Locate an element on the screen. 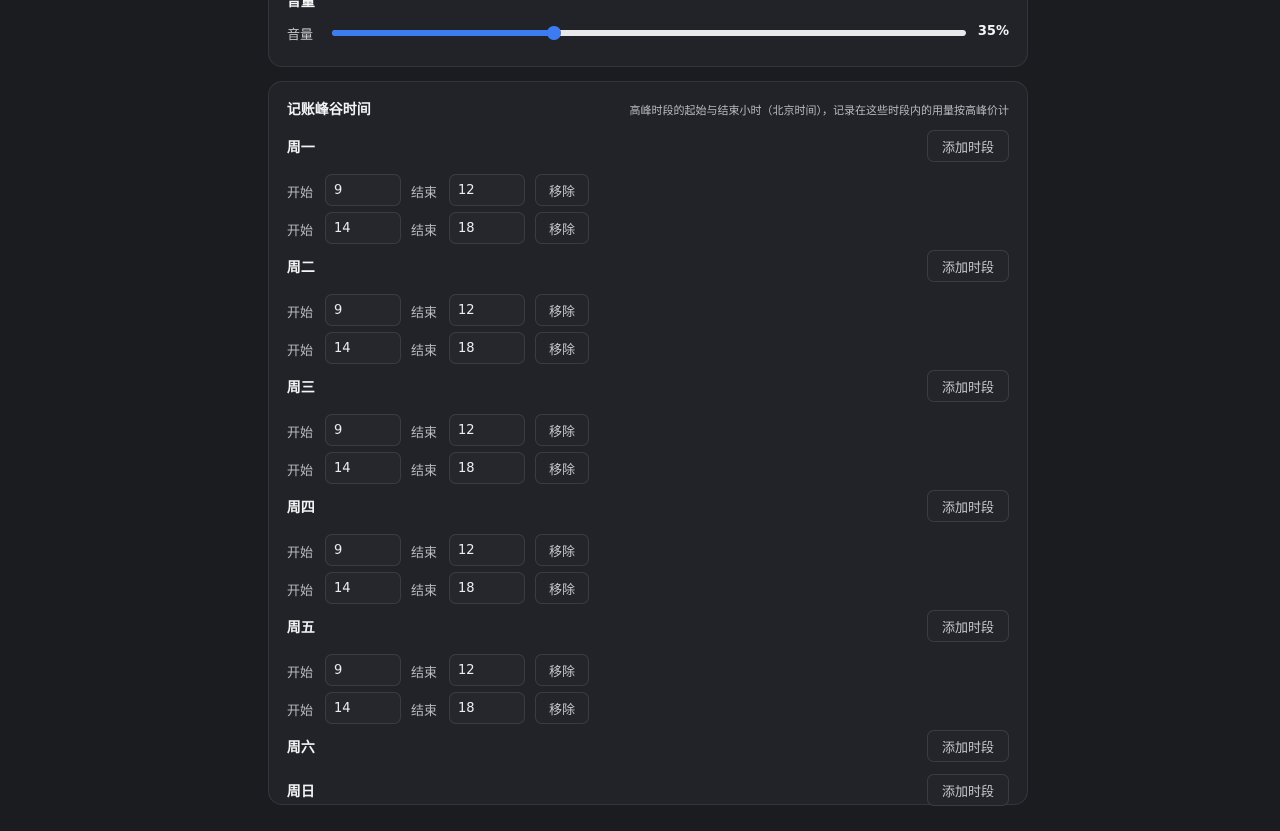 The image size is (1280, 831). day-name: 周日 is located at coordinates (301, 792).